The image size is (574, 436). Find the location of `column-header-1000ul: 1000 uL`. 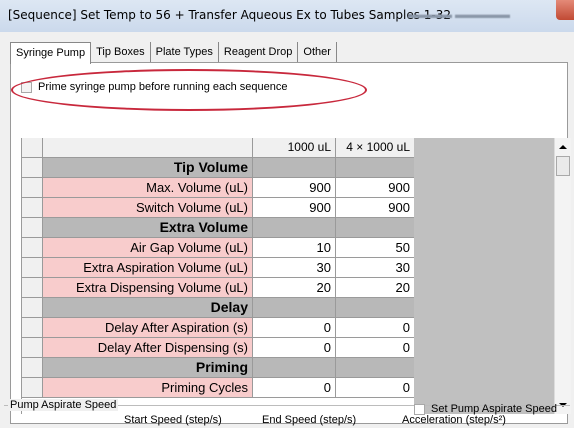

column-header-1000ul: 1000 uL is located at coordinates (294, 148).